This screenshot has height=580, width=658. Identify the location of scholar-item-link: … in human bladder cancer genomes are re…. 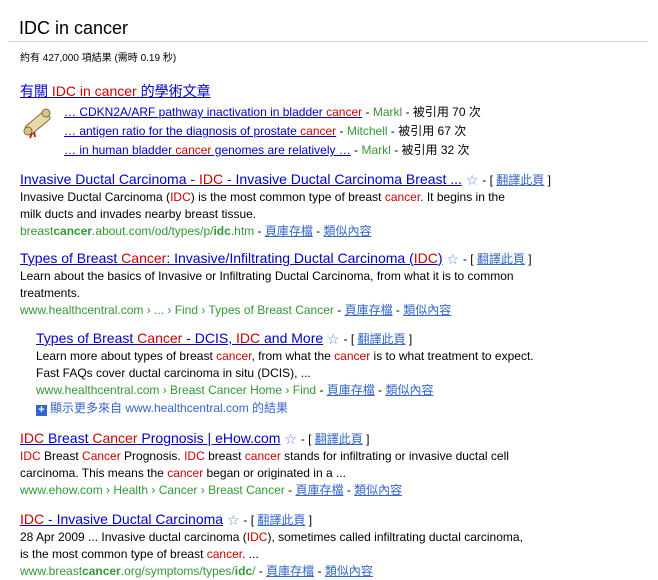
(207, 150).